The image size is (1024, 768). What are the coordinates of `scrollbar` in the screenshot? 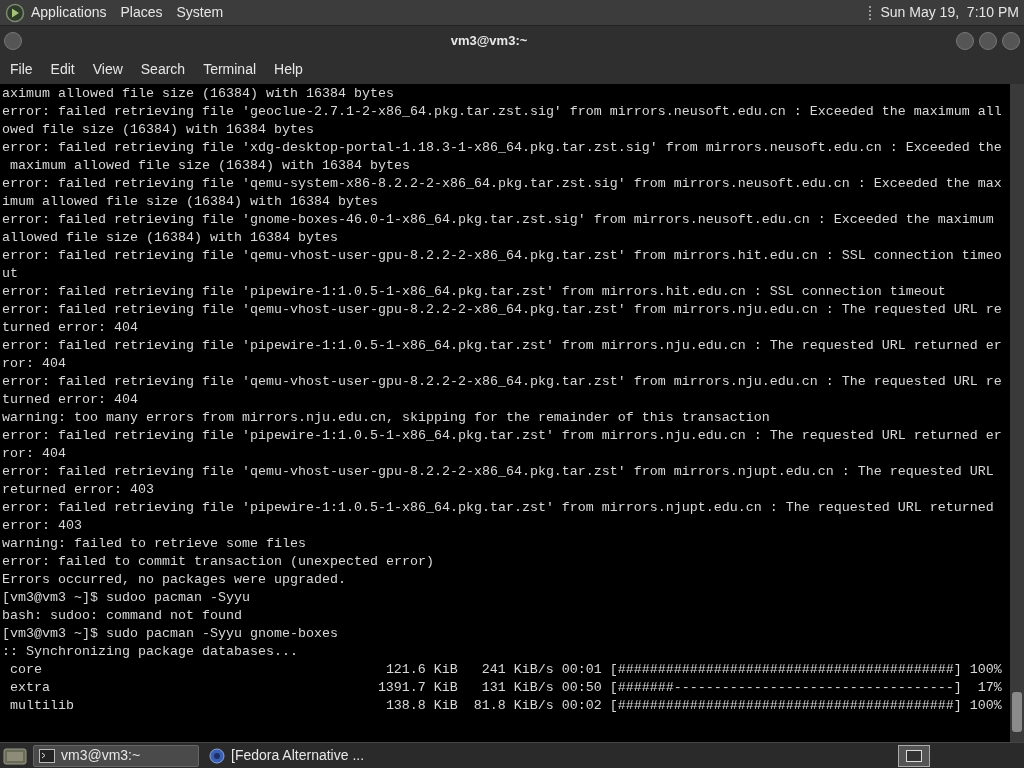 It's located at (1017, 413).